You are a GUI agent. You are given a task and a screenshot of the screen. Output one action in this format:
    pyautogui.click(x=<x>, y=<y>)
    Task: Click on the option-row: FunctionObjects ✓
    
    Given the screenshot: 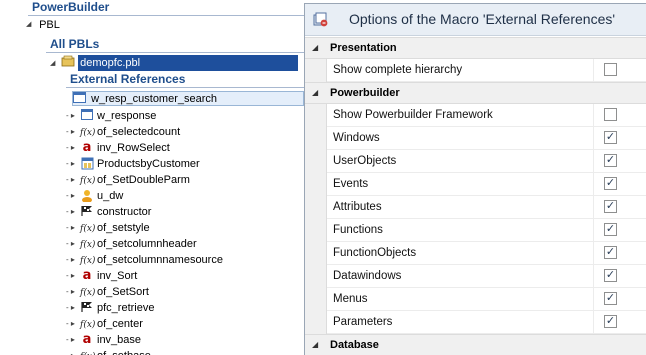 What is the action you would take?
    pyautogui.click(x=486, y=253)
    